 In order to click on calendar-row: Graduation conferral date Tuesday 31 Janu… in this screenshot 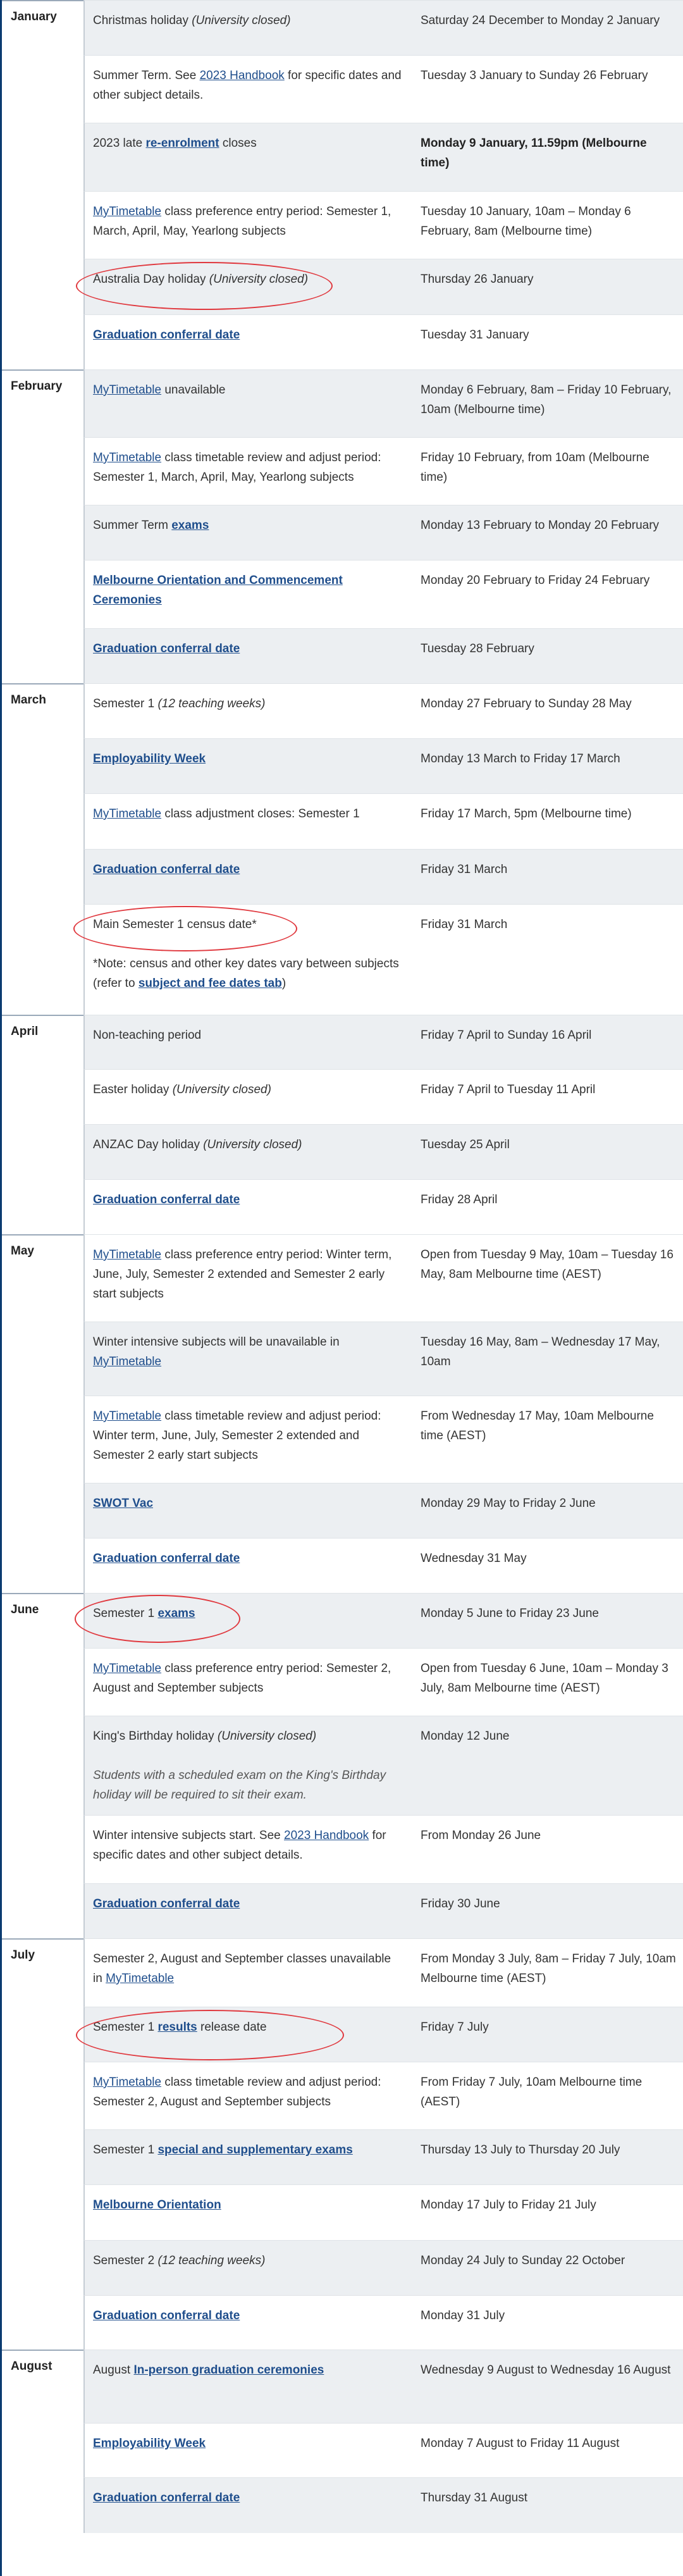, I will do `click(383, 341)`.